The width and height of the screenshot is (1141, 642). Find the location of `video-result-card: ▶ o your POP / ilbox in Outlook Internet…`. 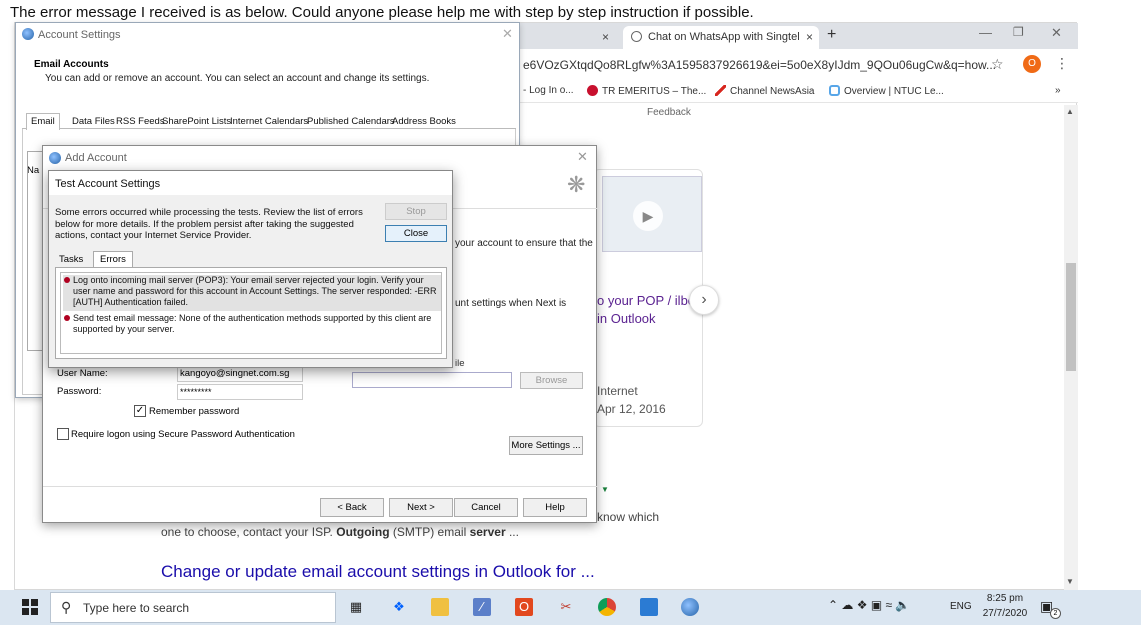

video-result-card: ▶ o your POP / ilbox in Outlook Internet… is located at coordinates (648, 298).